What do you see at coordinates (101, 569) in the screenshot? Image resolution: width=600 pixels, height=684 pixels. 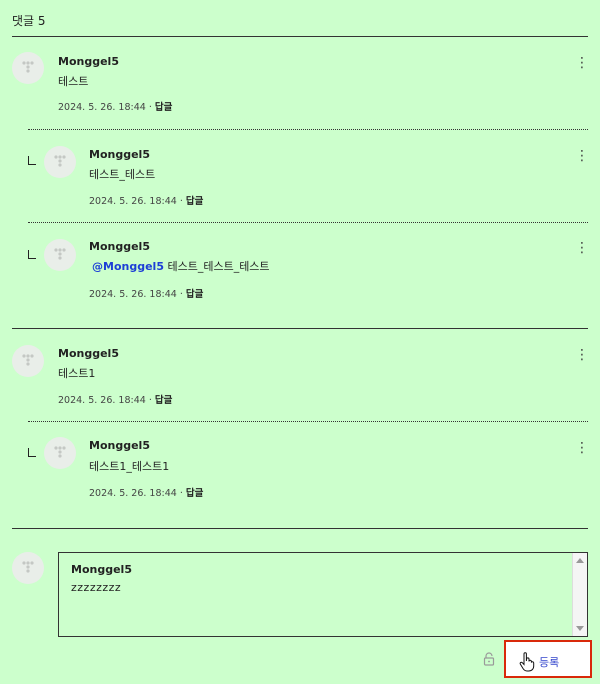 I see `composer-author: Monggel5` at bounding box center [101, 569].